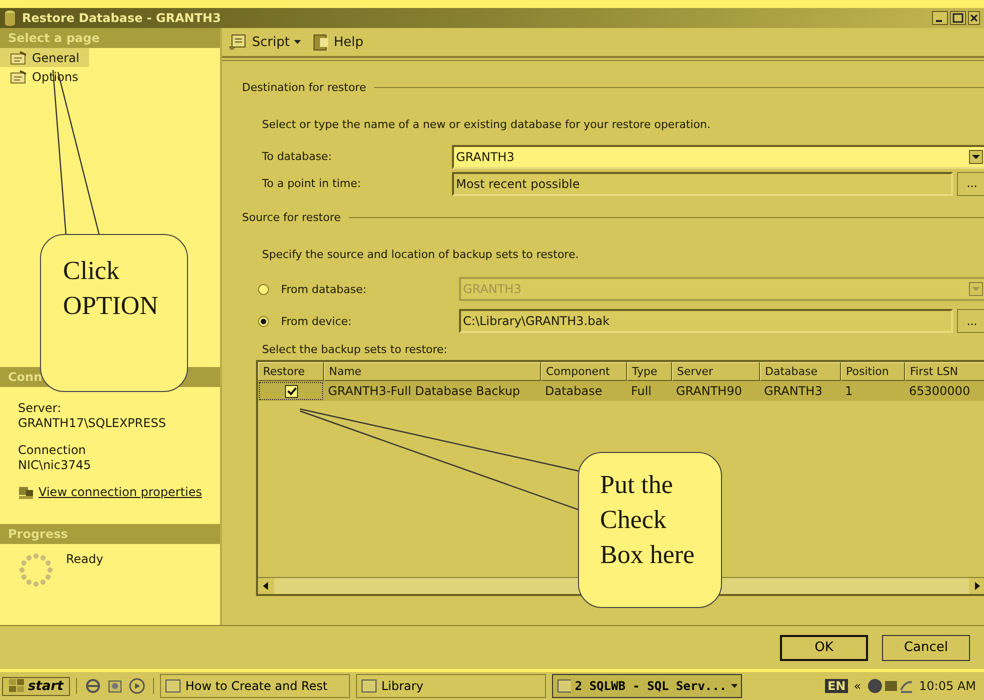 This screenshot has height=700, width=984. I want to click on callout-tooltip: Put the Check Box here, so click(650, 530).